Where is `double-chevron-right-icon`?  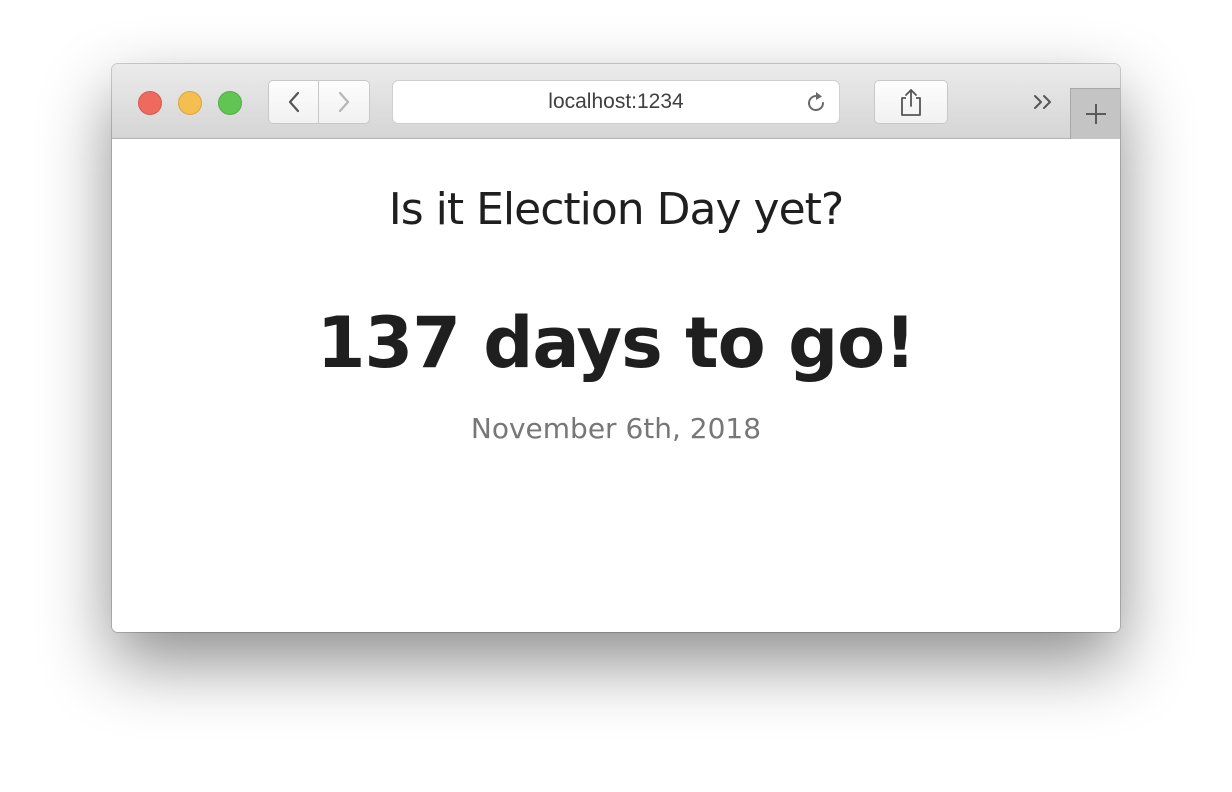 double-chevron-right-icon is located at coordinates (1042, 102).